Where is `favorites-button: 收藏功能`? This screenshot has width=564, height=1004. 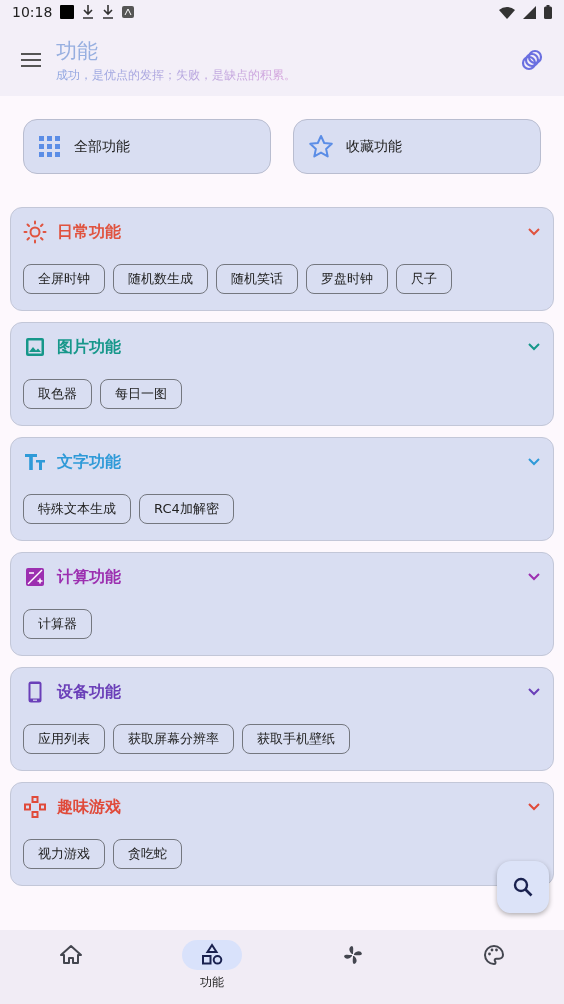 favorites-button: 收藏功能 is located at coordinates (417, 146).